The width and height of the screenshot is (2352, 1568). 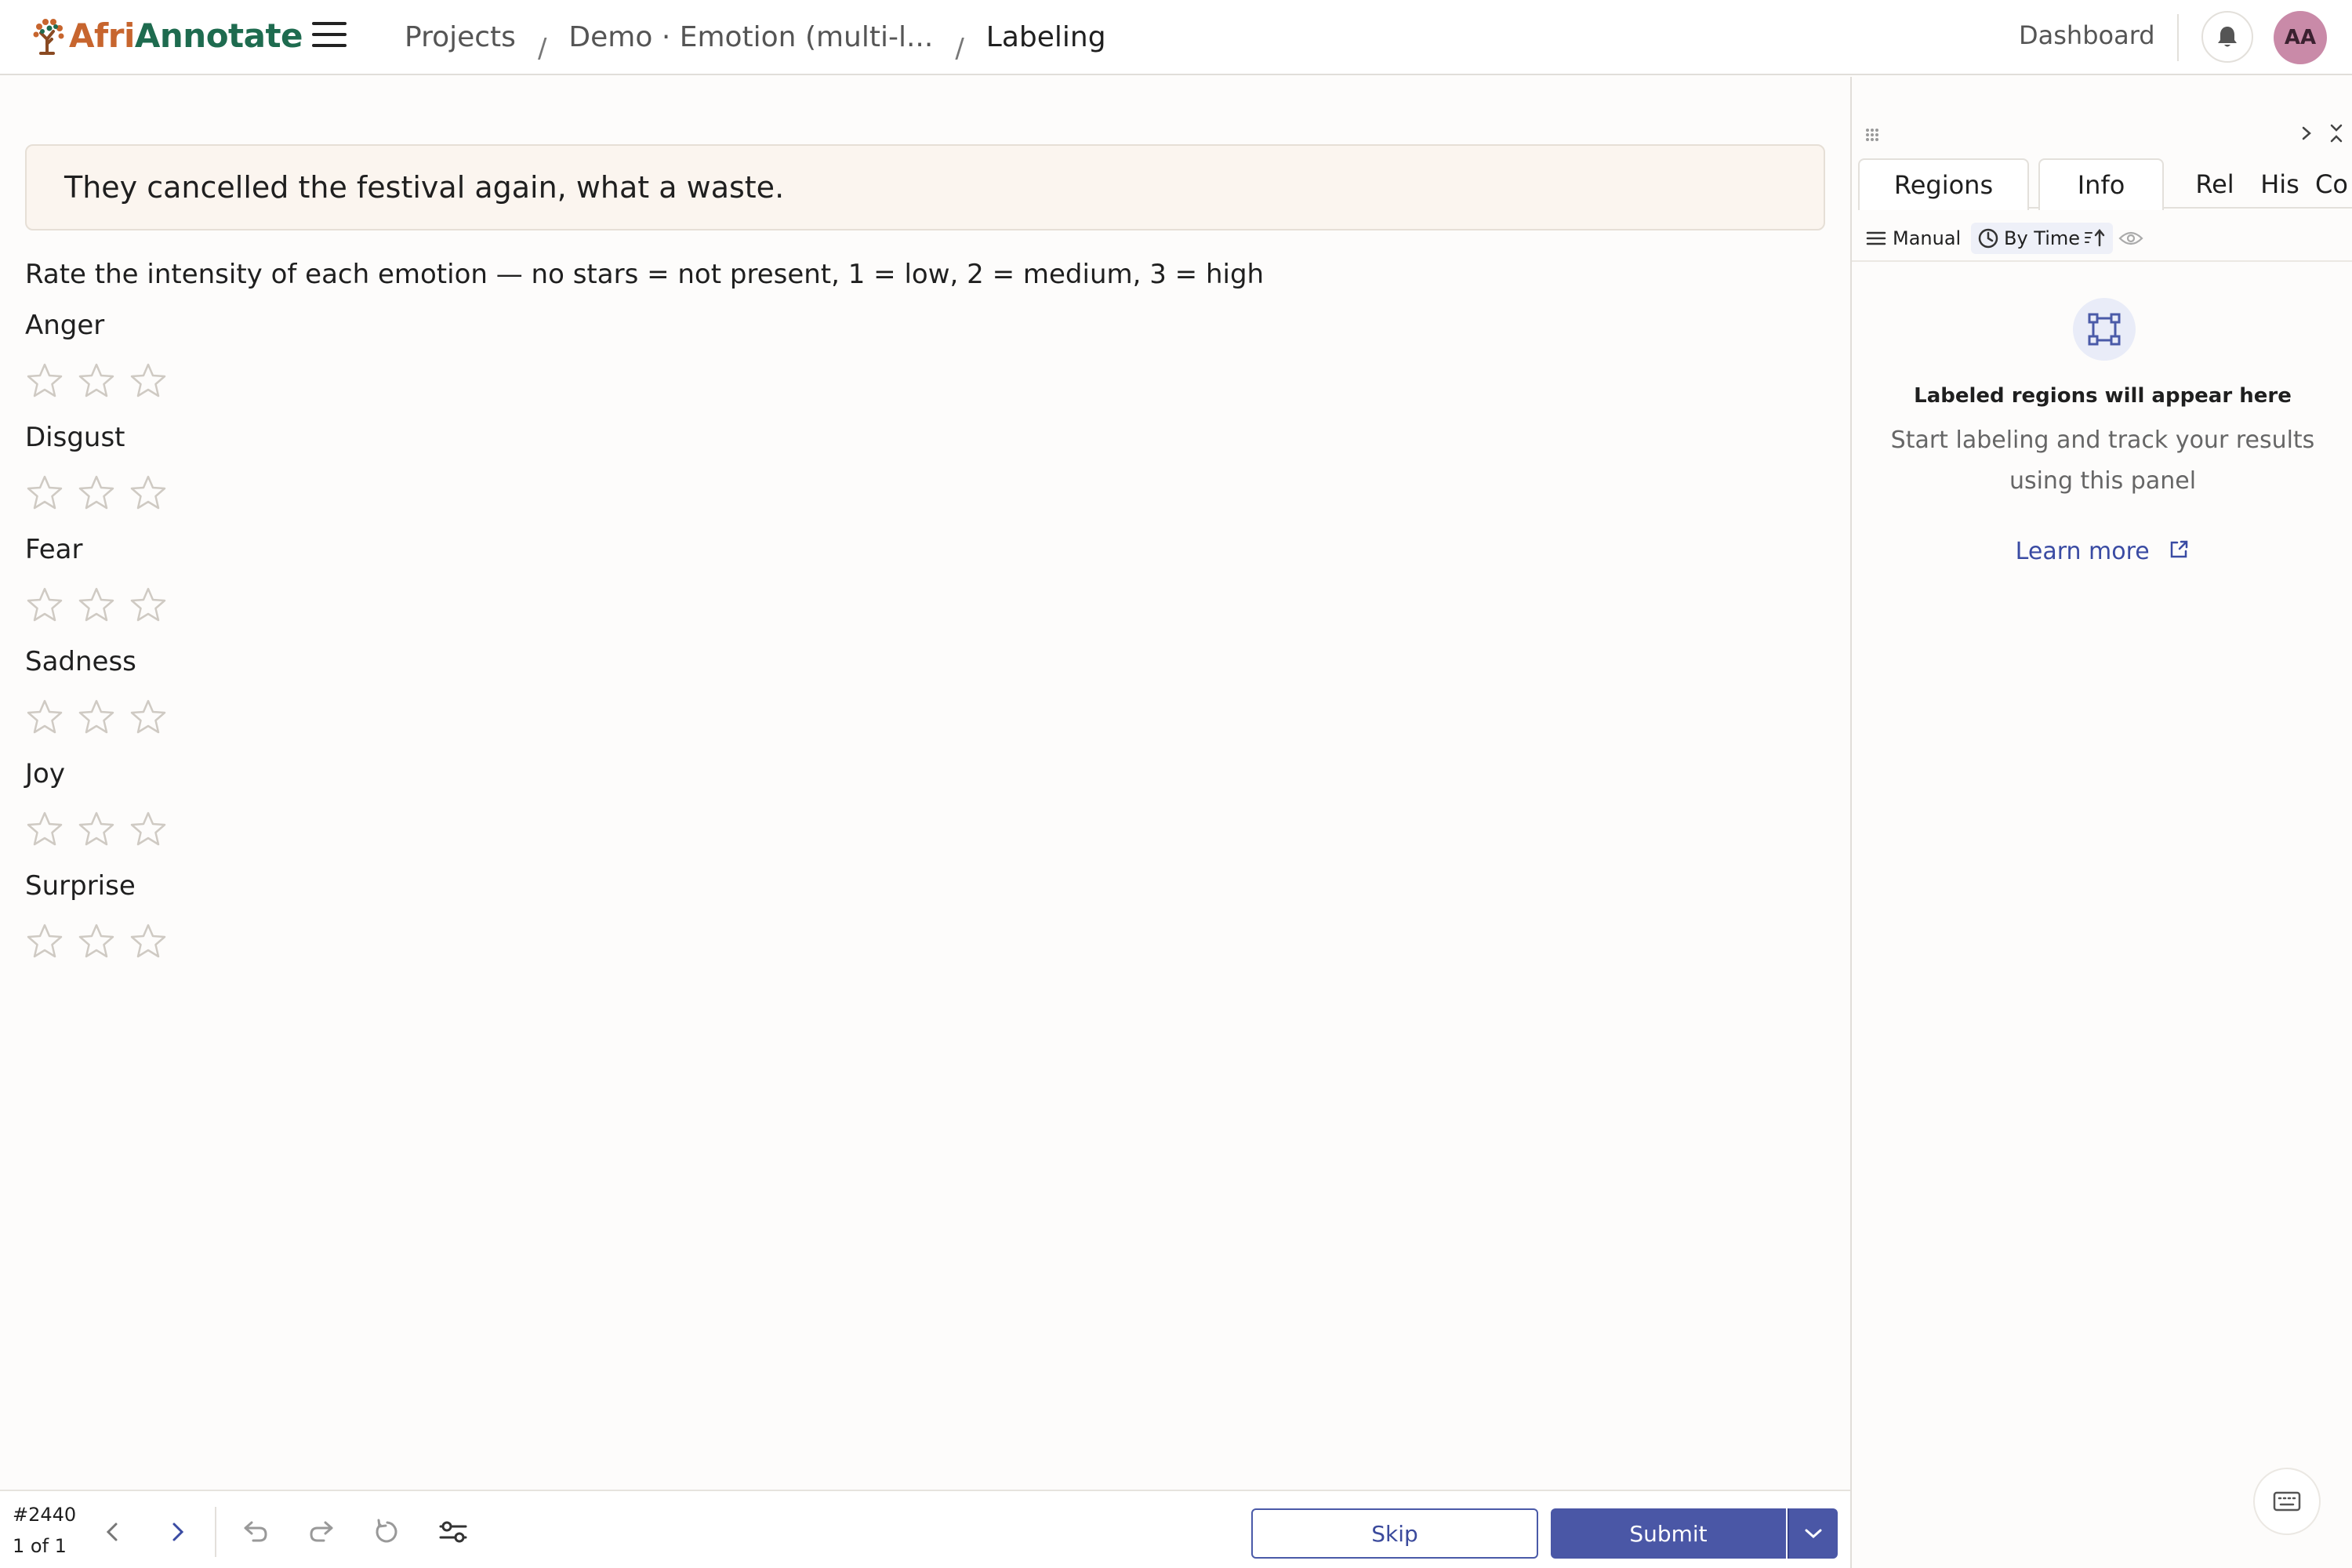 What do you see at coordinates (219, 35) in the screenshot?
I see `logo-annotate-text: Annotate` at bounding box center [219, 35].